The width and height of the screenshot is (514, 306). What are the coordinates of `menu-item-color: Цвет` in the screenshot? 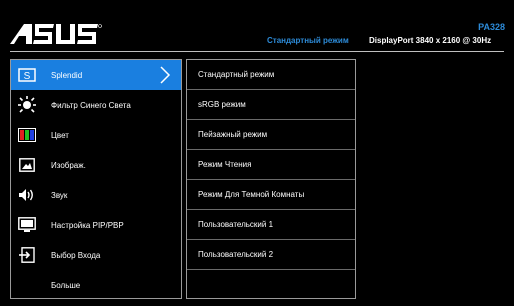 It's located at (96, 135).